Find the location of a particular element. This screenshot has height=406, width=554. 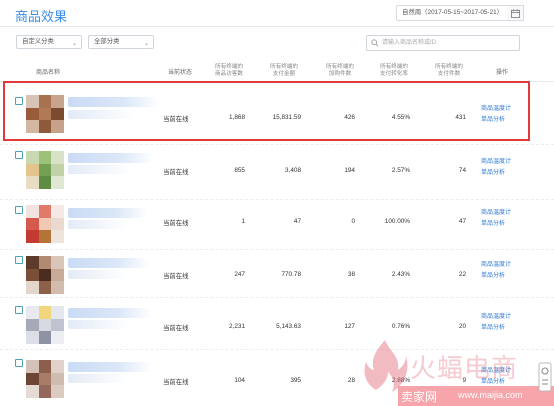

all-category-select: 全部分类 ⌄ is located at coordinates (121, 42).